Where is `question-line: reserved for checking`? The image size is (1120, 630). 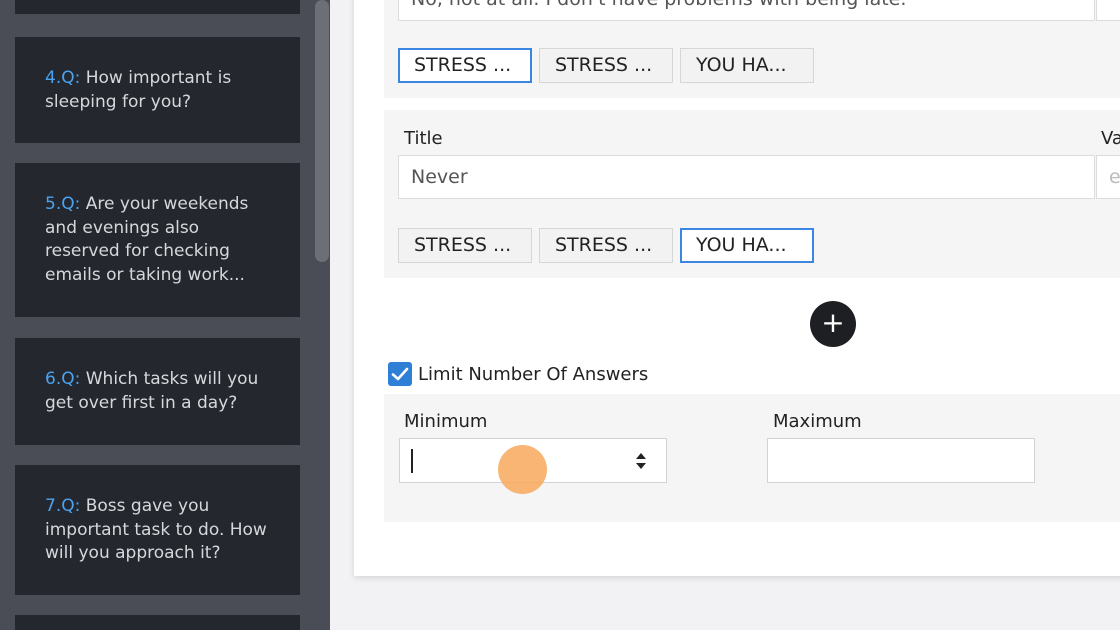
question-line: reserved for checking is located at coordinates (137, 251).